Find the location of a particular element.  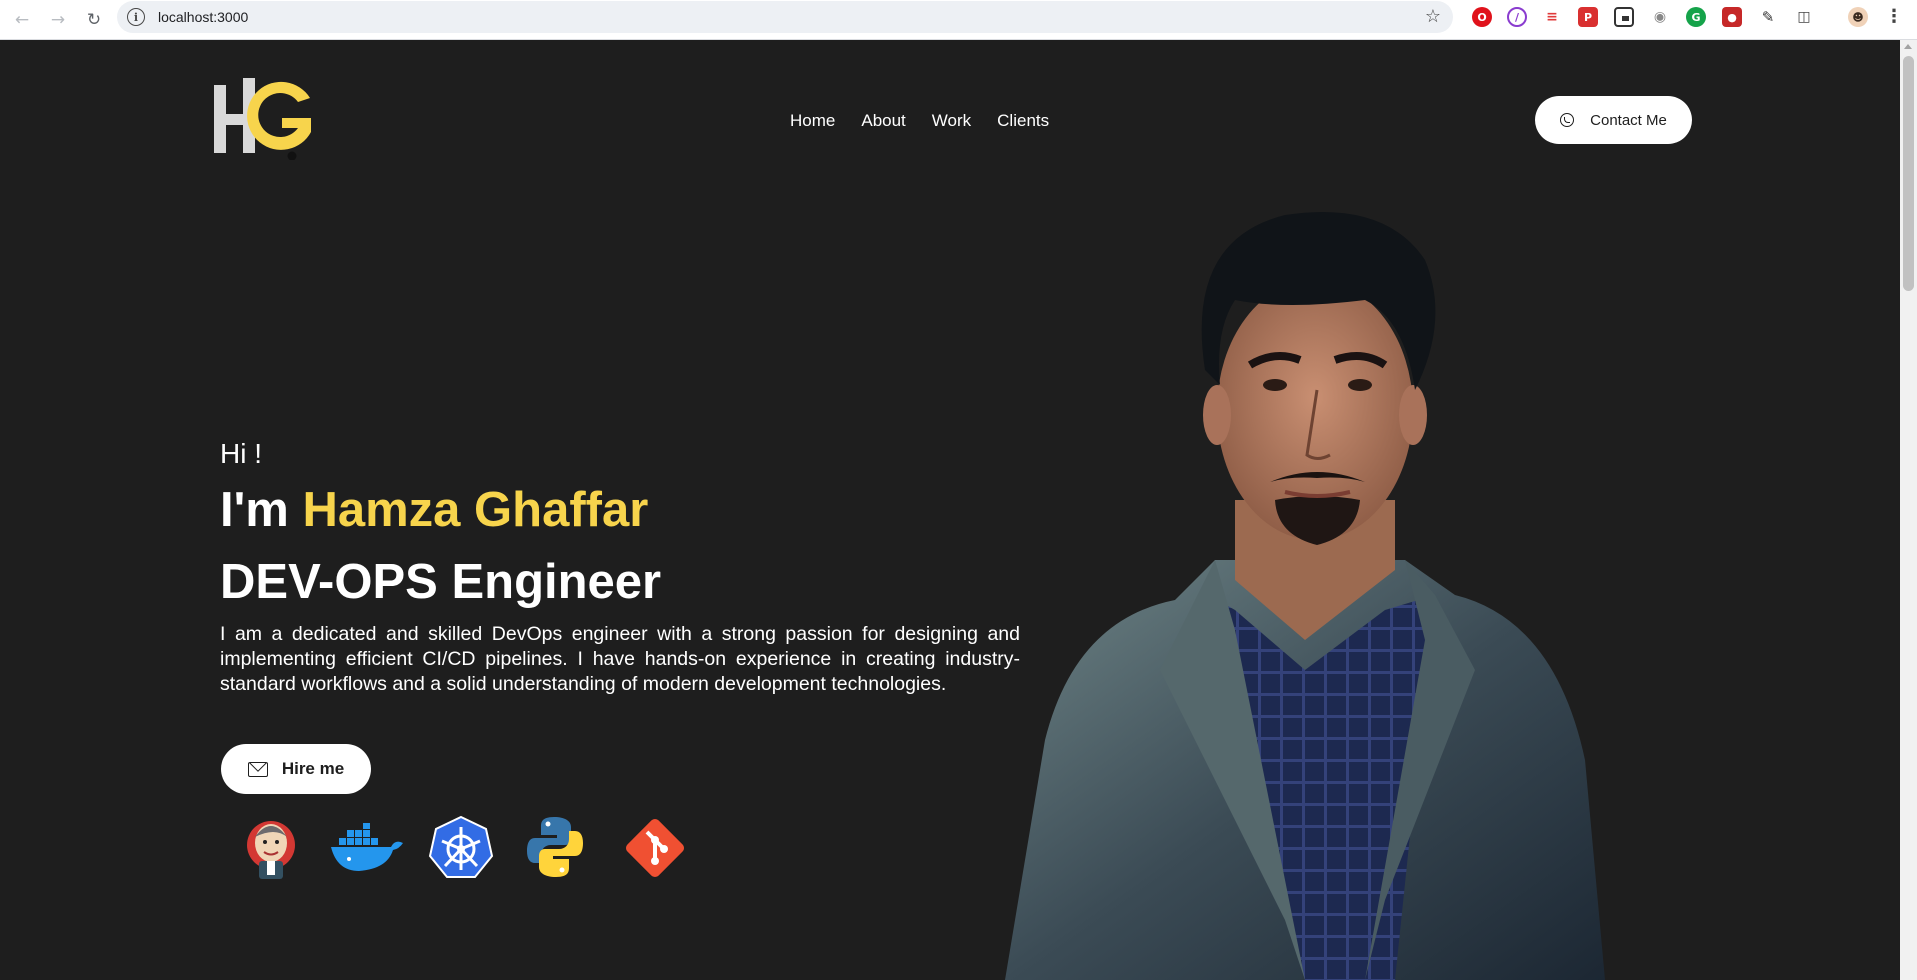

site-info-icon: i is located at coordinates (136, 17).